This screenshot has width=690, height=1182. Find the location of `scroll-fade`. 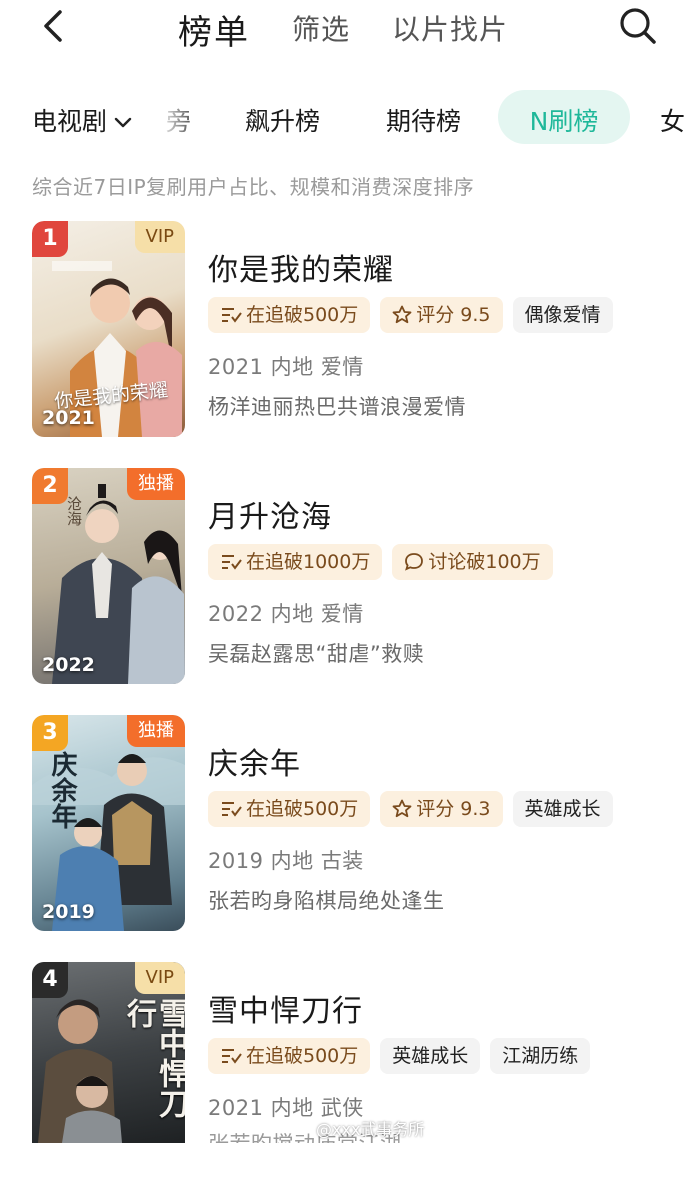

scroll-fade is located at coordinates (178, 118).